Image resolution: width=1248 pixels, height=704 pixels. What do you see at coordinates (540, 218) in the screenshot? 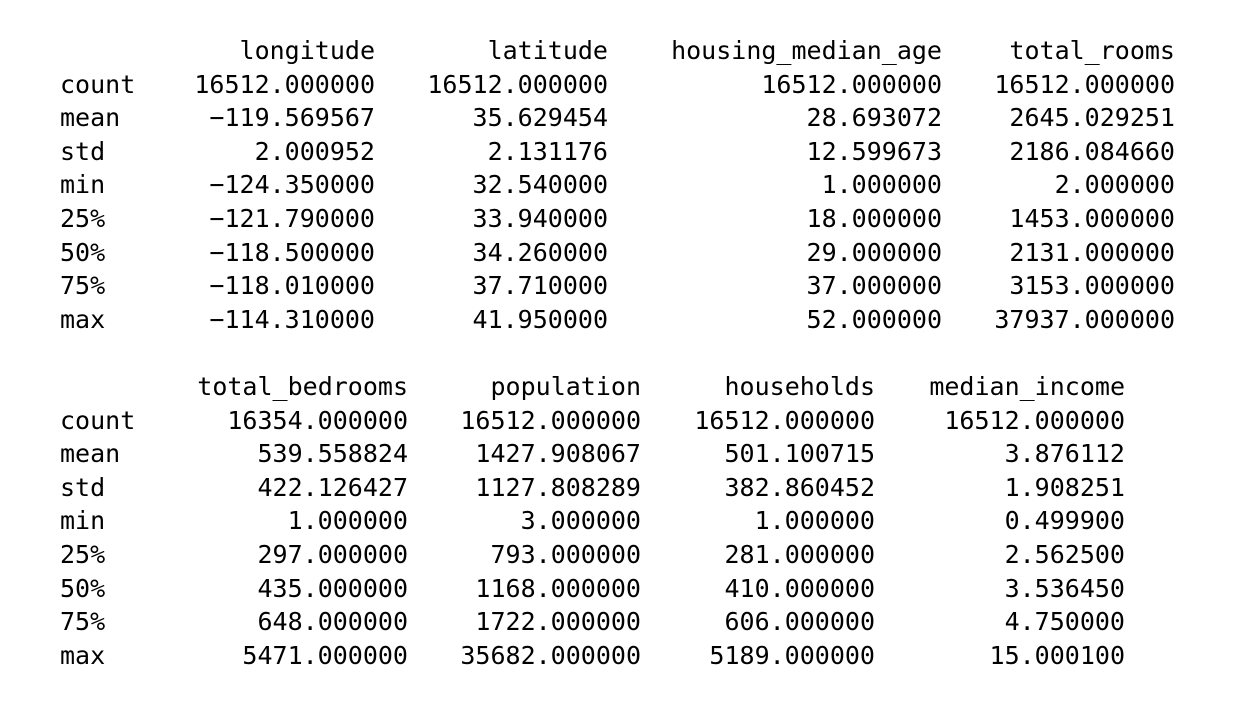
I see `table-cell: 33.940000` at bounding box center [540, 218].